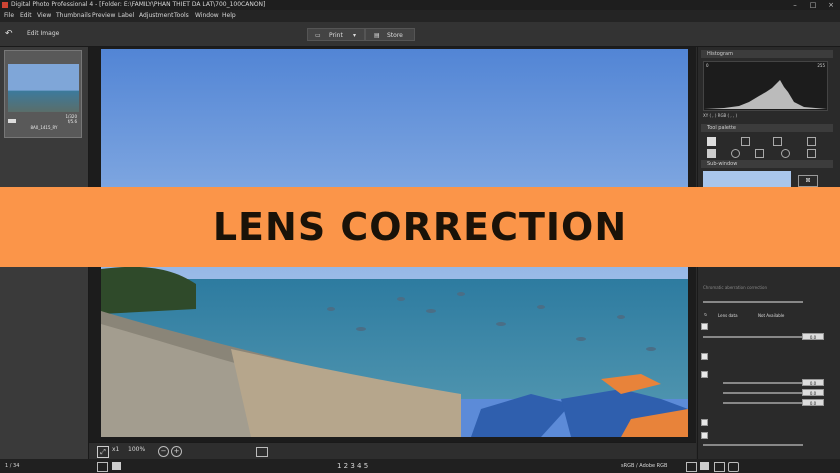 The height and width of the screenshot is (473, 840). Describe the element at coordinates (765, 94) in the screenshot. I see `histogram-graph` at that location.